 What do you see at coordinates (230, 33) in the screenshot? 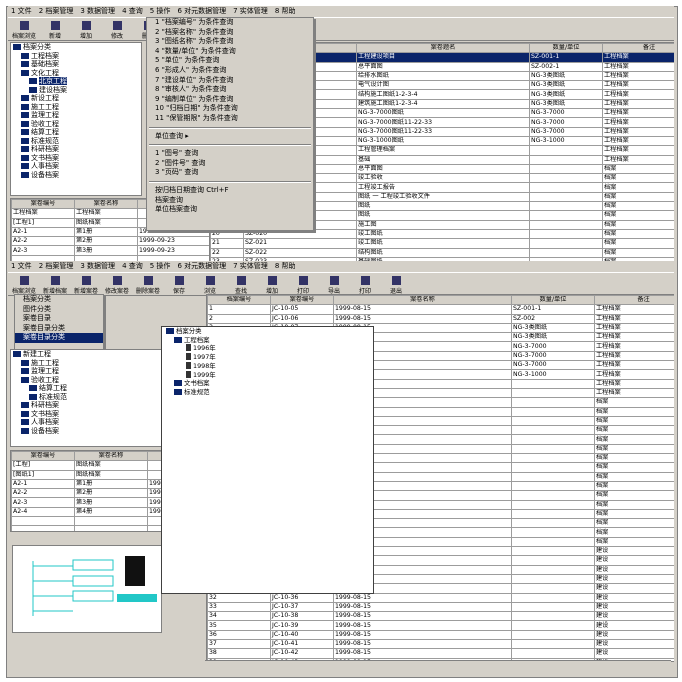
I see `query-menu-item: 2 "档案名称" 为条件查询` at bounding box center [230, 33].